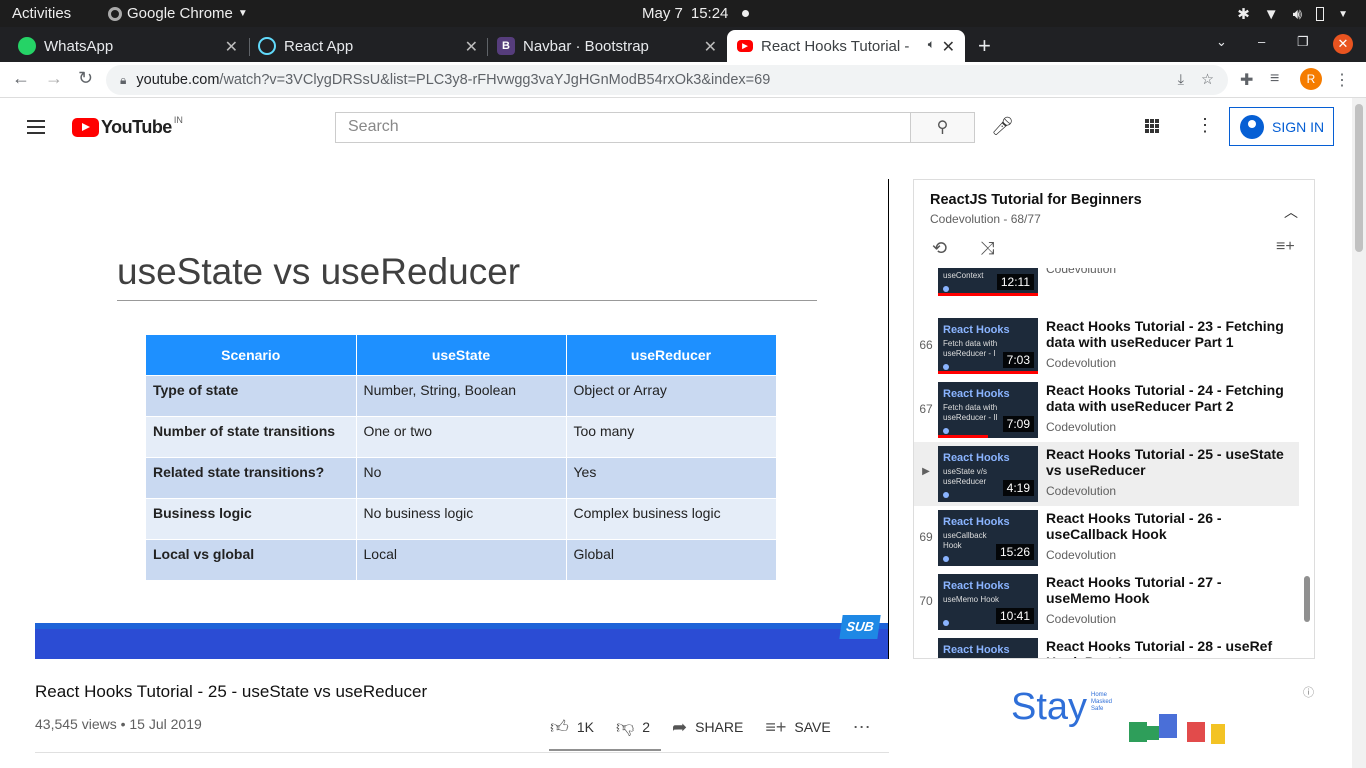  What do you see at coordinates (1343, 44) in the screenshot?
I see `window-close-button: ✕` at bounding box center [1343, 44].